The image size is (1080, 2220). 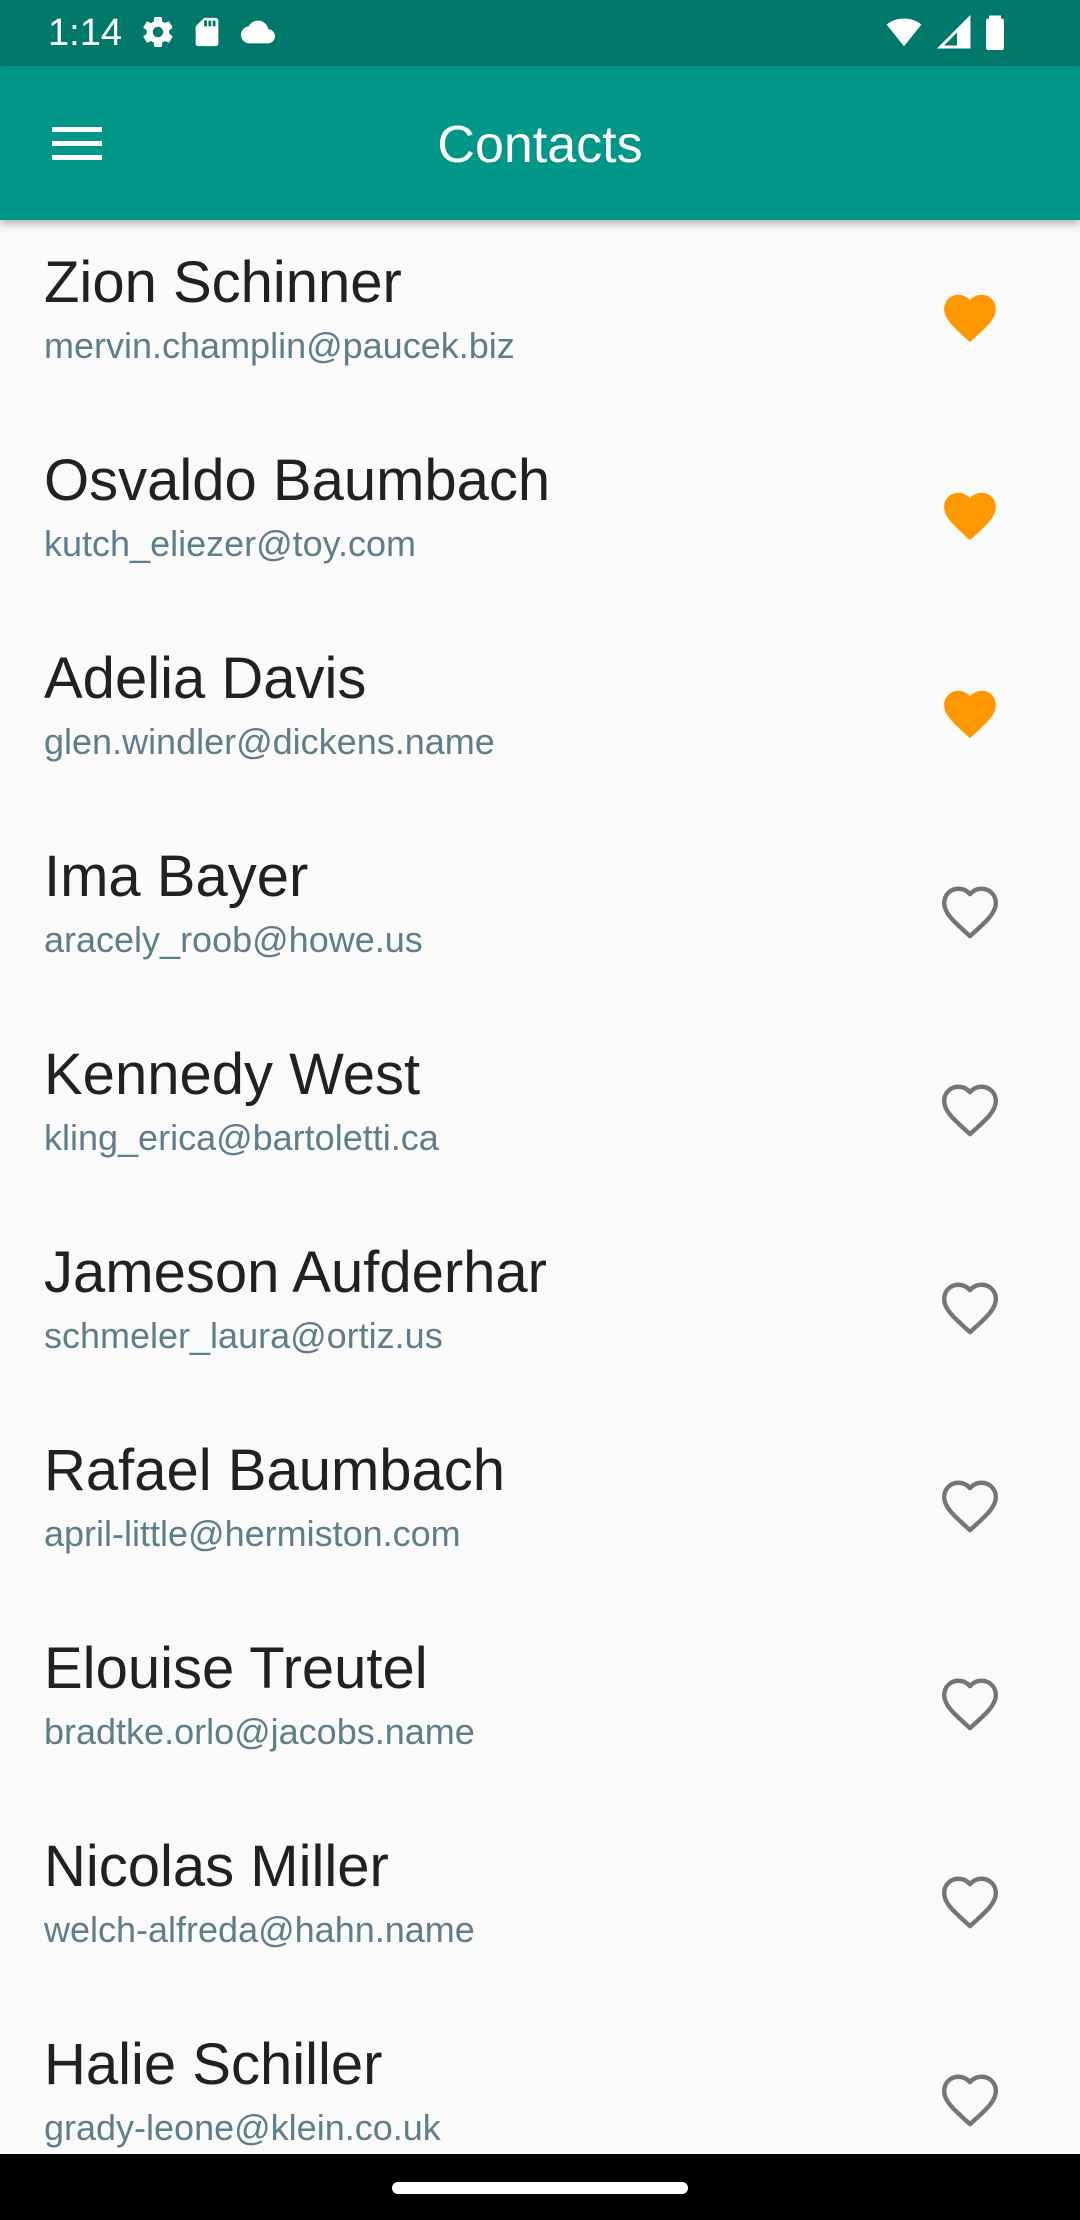 I want to click on contact-name: Nicolas Miller, so click(x=216, y=1866).